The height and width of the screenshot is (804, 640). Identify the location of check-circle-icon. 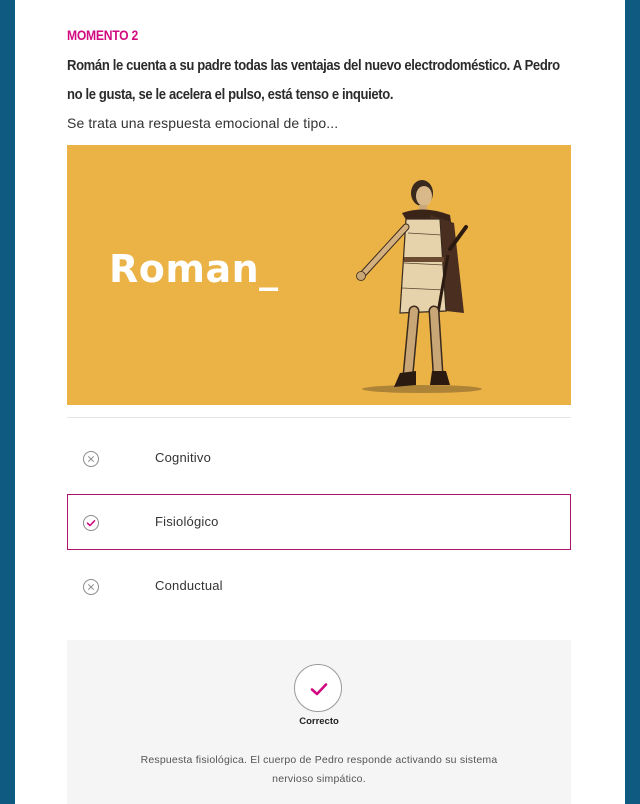
(91, 523).